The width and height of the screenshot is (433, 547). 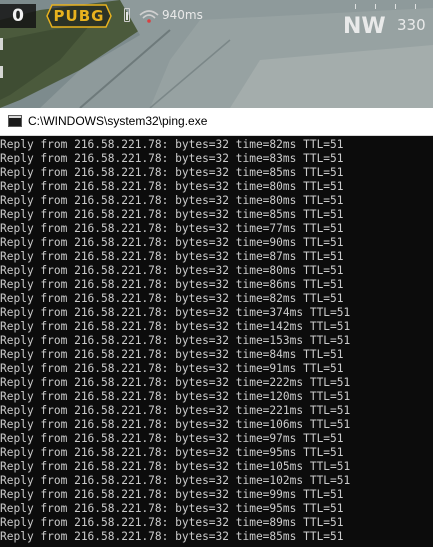 What do you see at coordinates (411, 25) in the screenshot?
I see `compass-degrees: 330` at bounding box center [411, 25].